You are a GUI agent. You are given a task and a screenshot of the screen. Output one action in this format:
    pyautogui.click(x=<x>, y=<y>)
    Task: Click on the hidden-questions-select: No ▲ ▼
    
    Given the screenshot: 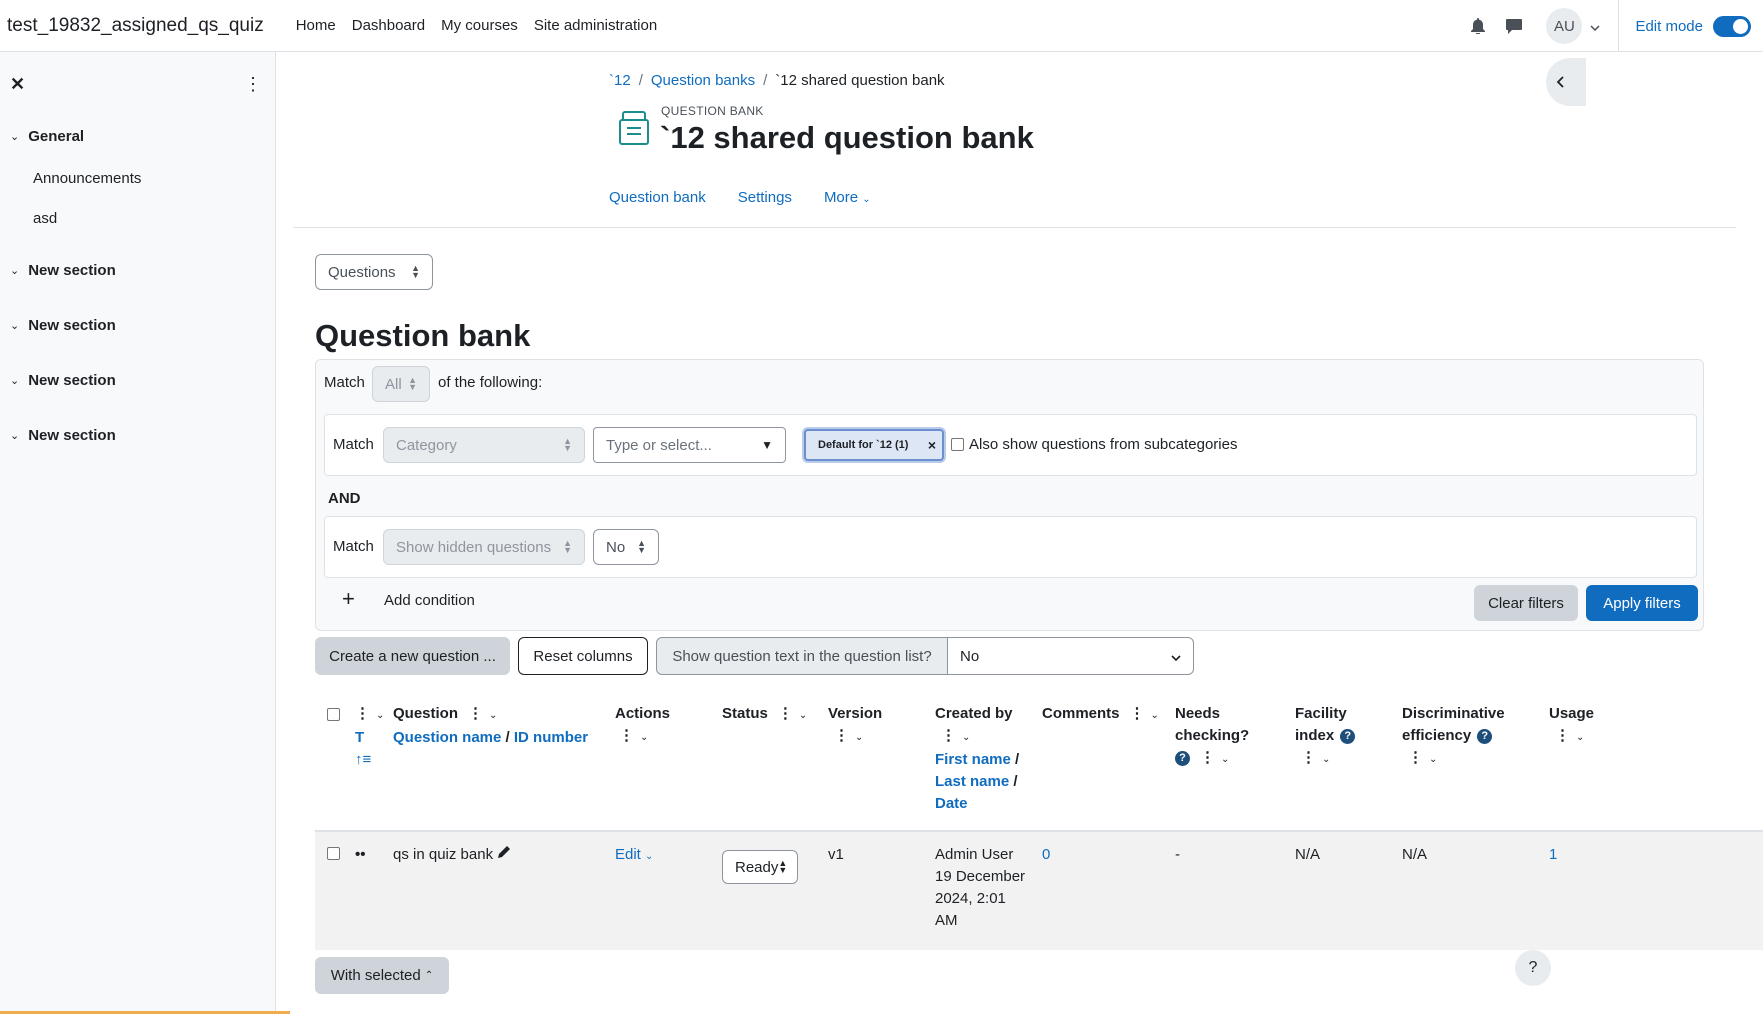 What is the action you would take?
    pyautogui.click(x=626, y=547)
    